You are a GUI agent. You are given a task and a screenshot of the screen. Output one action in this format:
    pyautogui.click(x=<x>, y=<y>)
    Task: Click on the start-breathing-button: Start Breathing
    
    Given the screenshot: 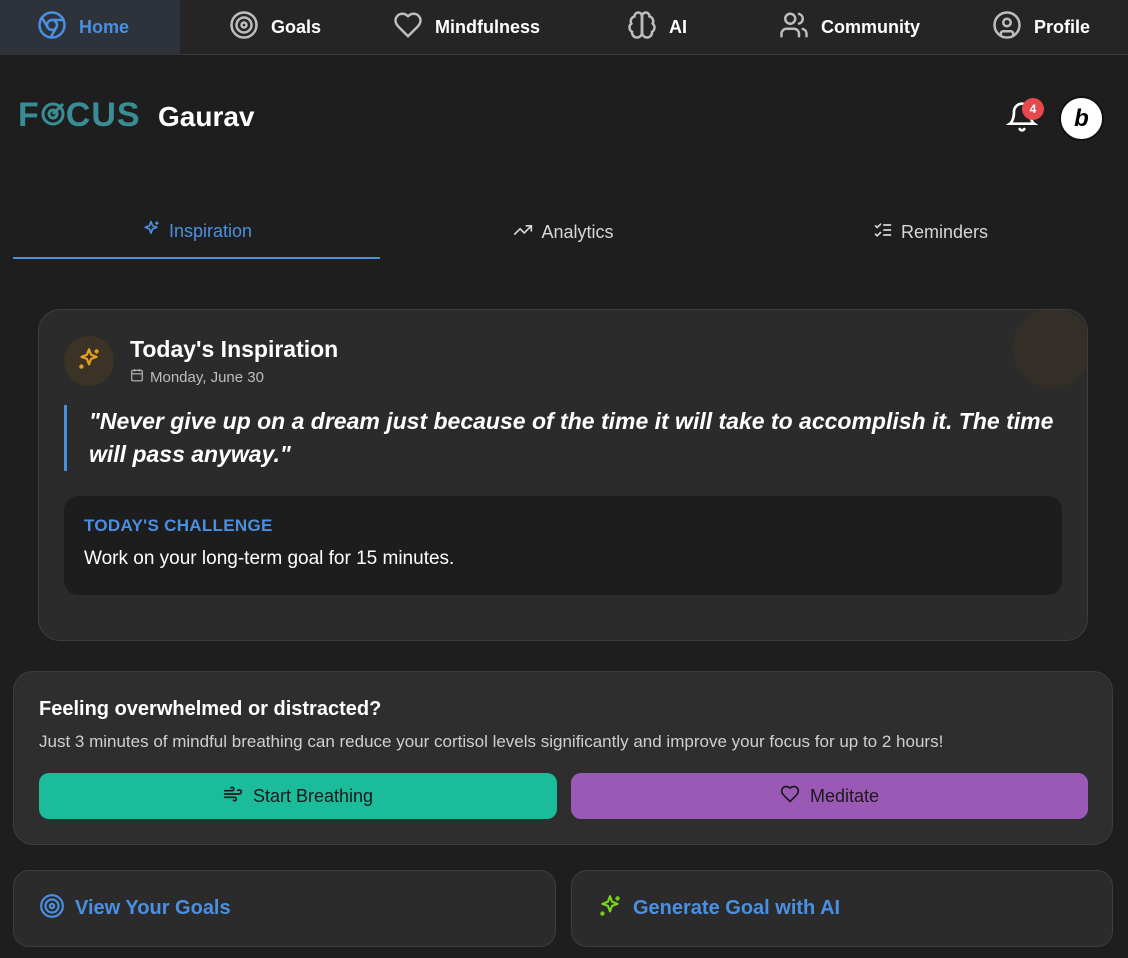 What is the action you would take?
    pyautogui.click(x=298, y=796)
    